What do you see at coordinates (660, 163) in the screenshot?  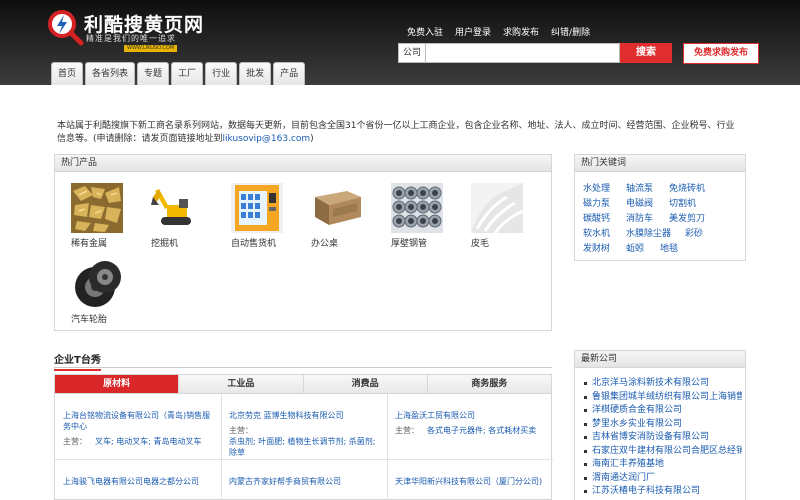 I see `hot-keywords-title: 热门关键词` at bounding box center [660, 163].